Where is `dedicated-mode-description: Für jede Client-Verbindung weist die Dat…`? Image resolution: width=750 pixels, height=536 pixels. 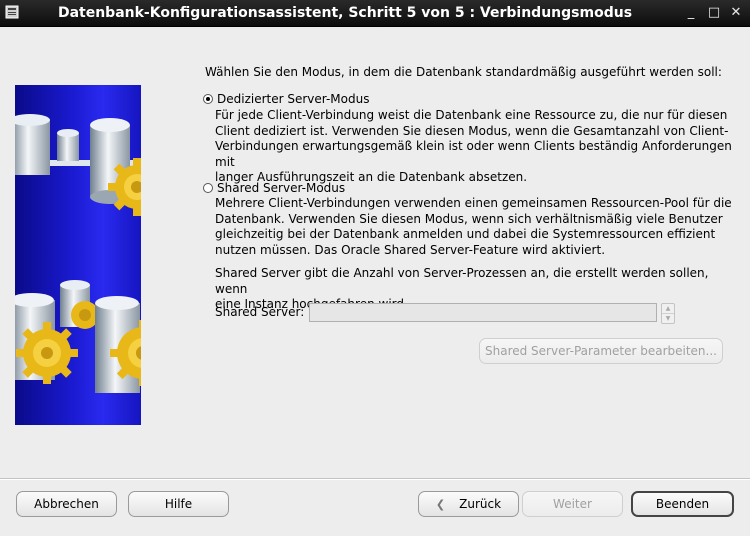
dedicated-mode-description: Für jede Client-Verbindung weist die Dat… is located at coordinates (473, 146).